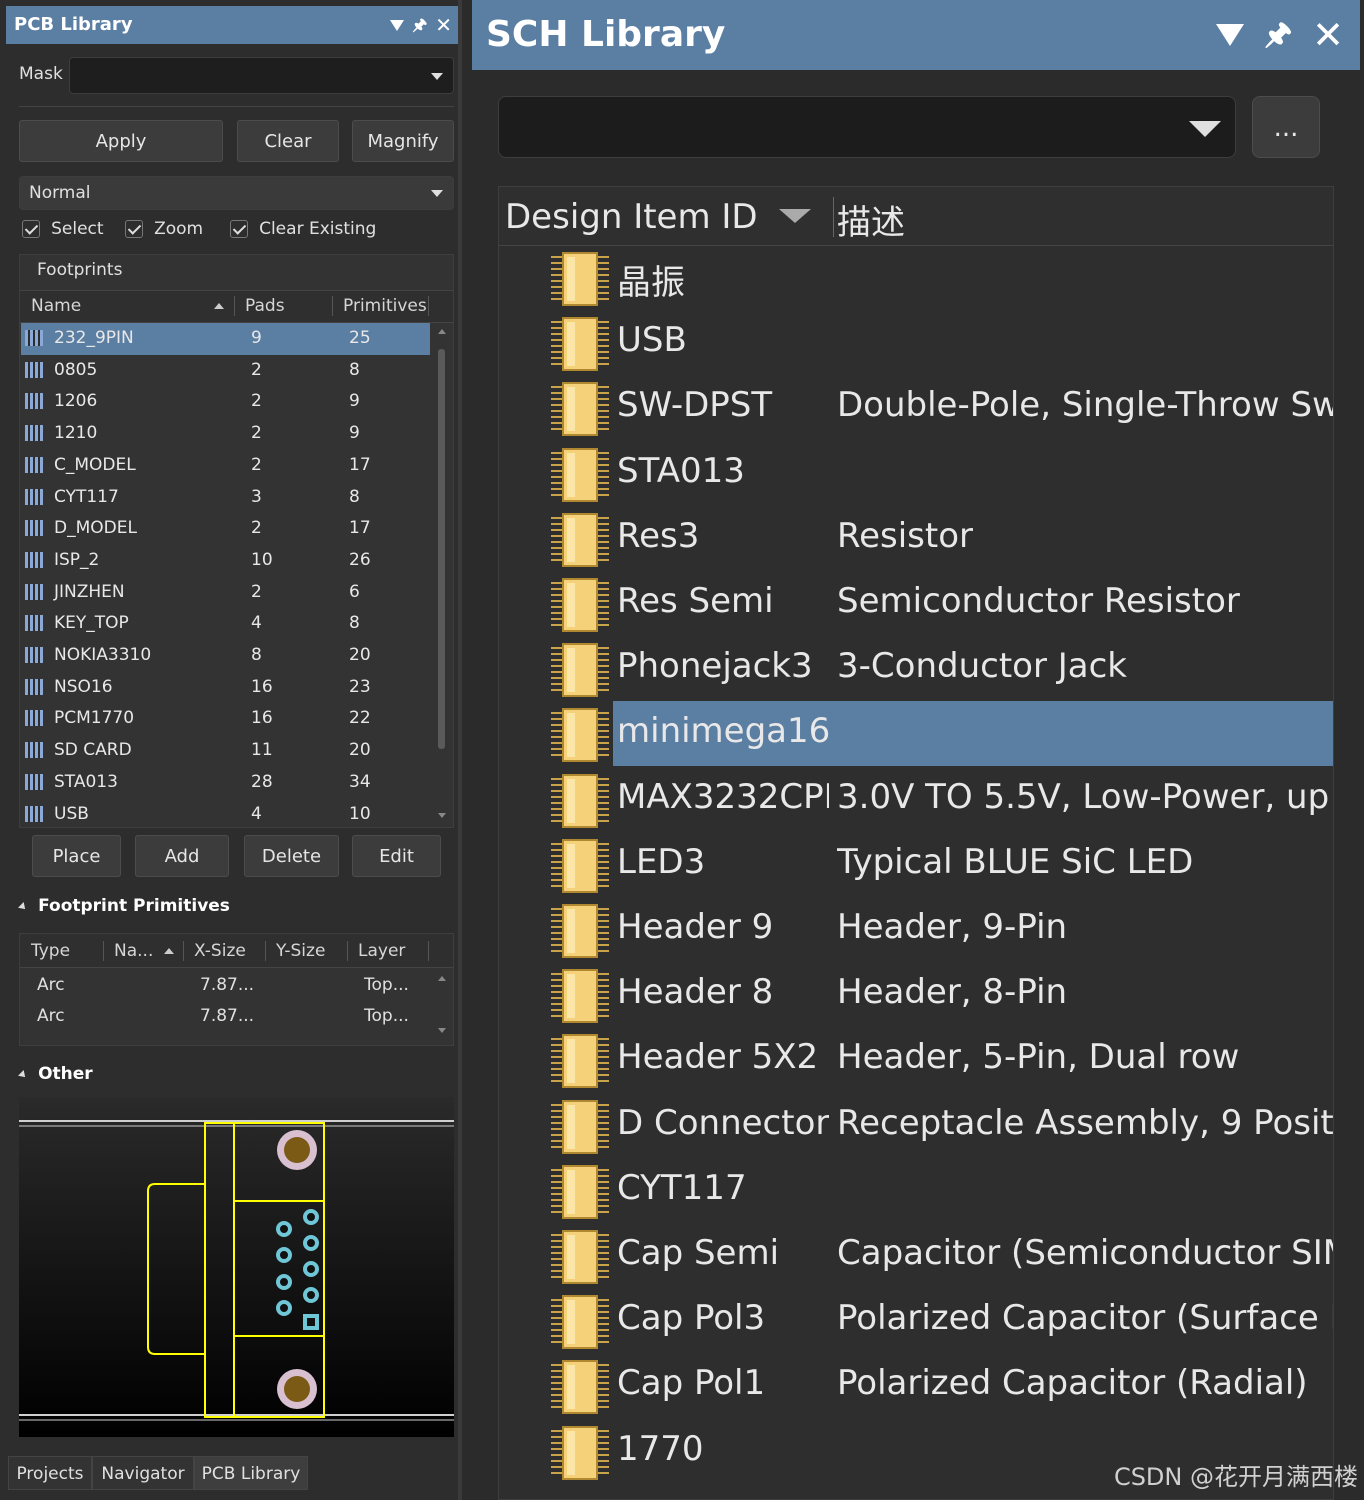 The image size is (1364, 1500). I want to click on footprint-row: PCM1770 16 22, so click(225, 719).